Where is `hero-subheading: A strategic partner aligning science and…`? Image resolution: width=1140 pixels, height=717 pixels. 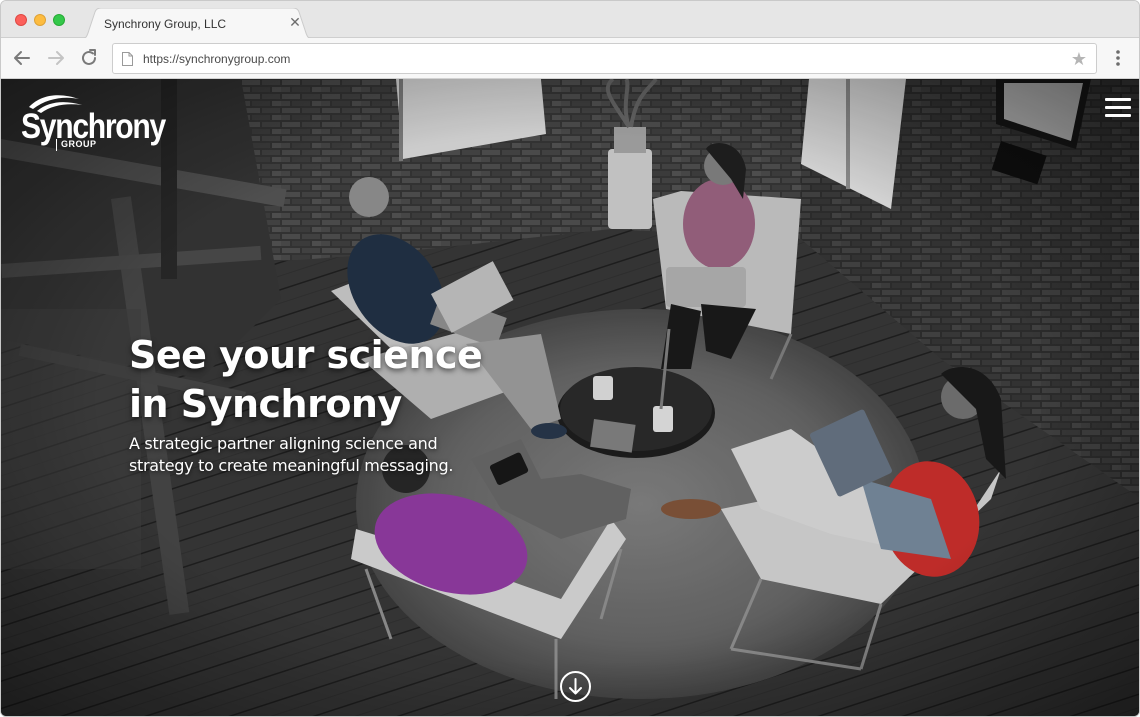 hero-subheading: A strategic partner aligning science and… is located at coordinates (309, 455).